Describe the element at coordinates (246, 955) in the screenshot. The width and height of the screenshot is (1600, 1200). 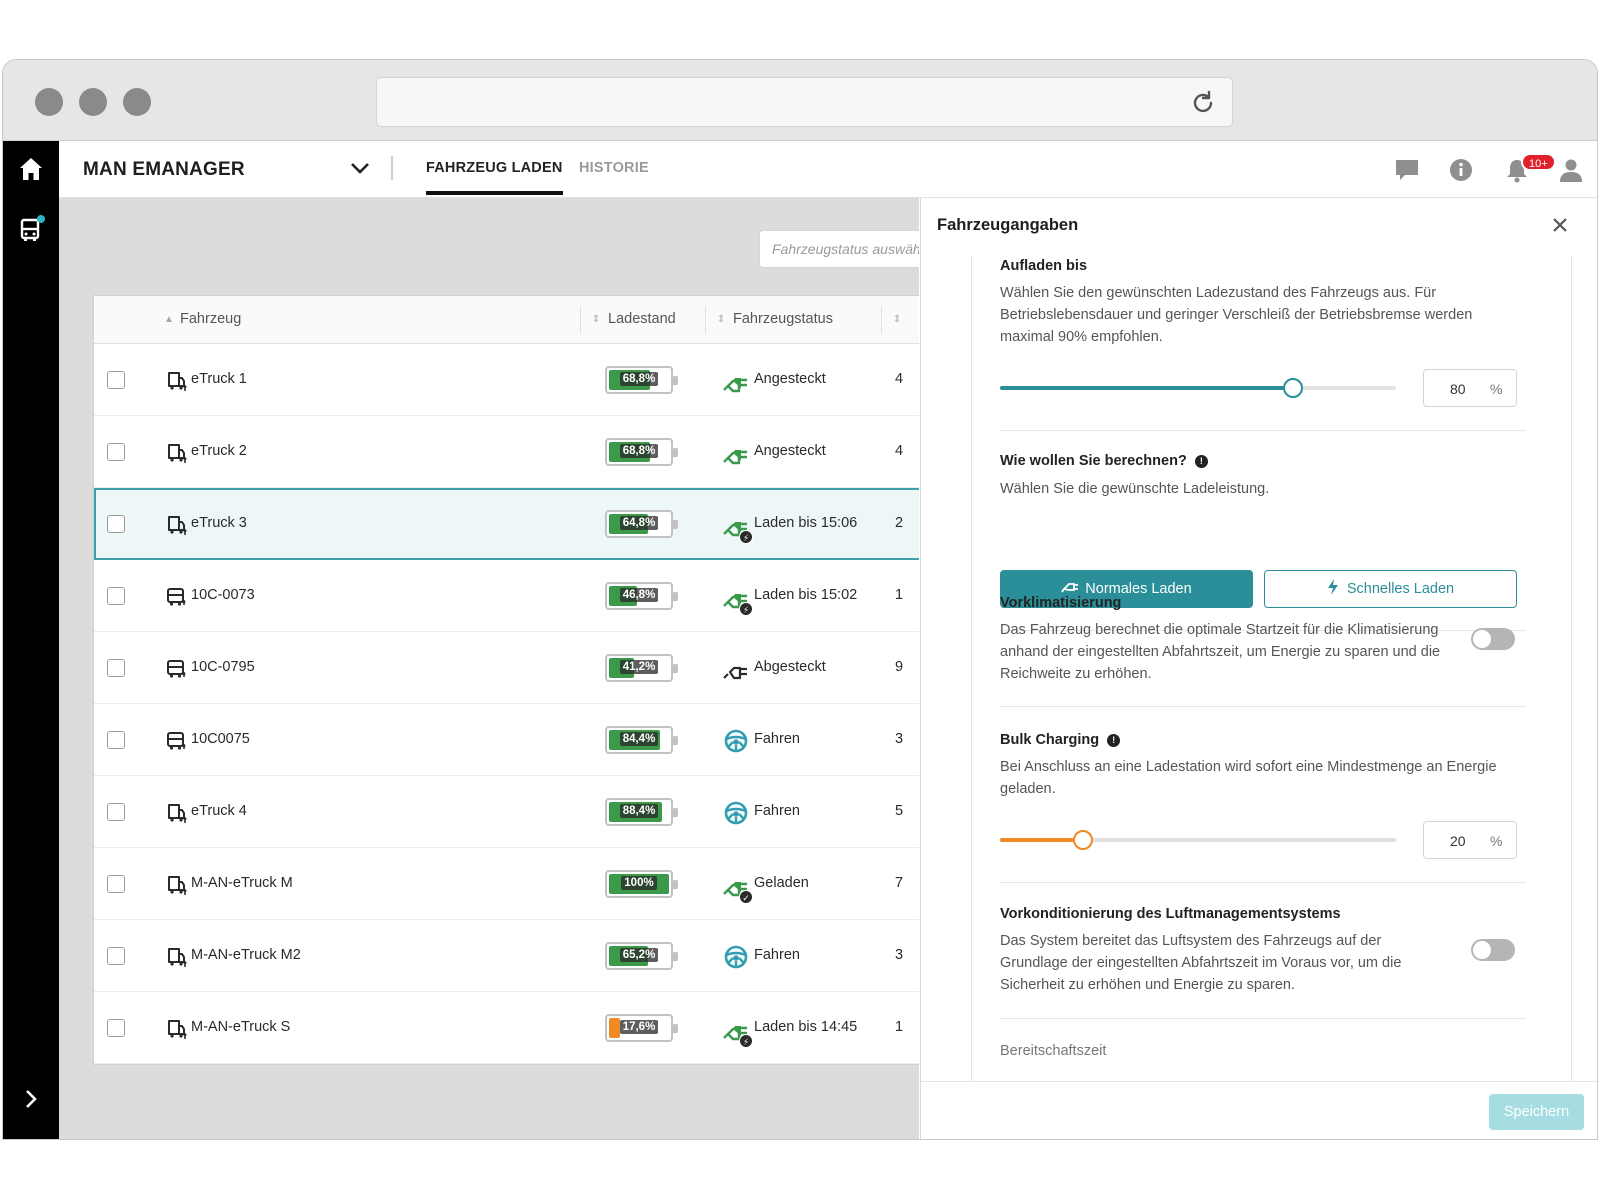
I see `vehicle-name: M-AN-eTruck M2` at that location.